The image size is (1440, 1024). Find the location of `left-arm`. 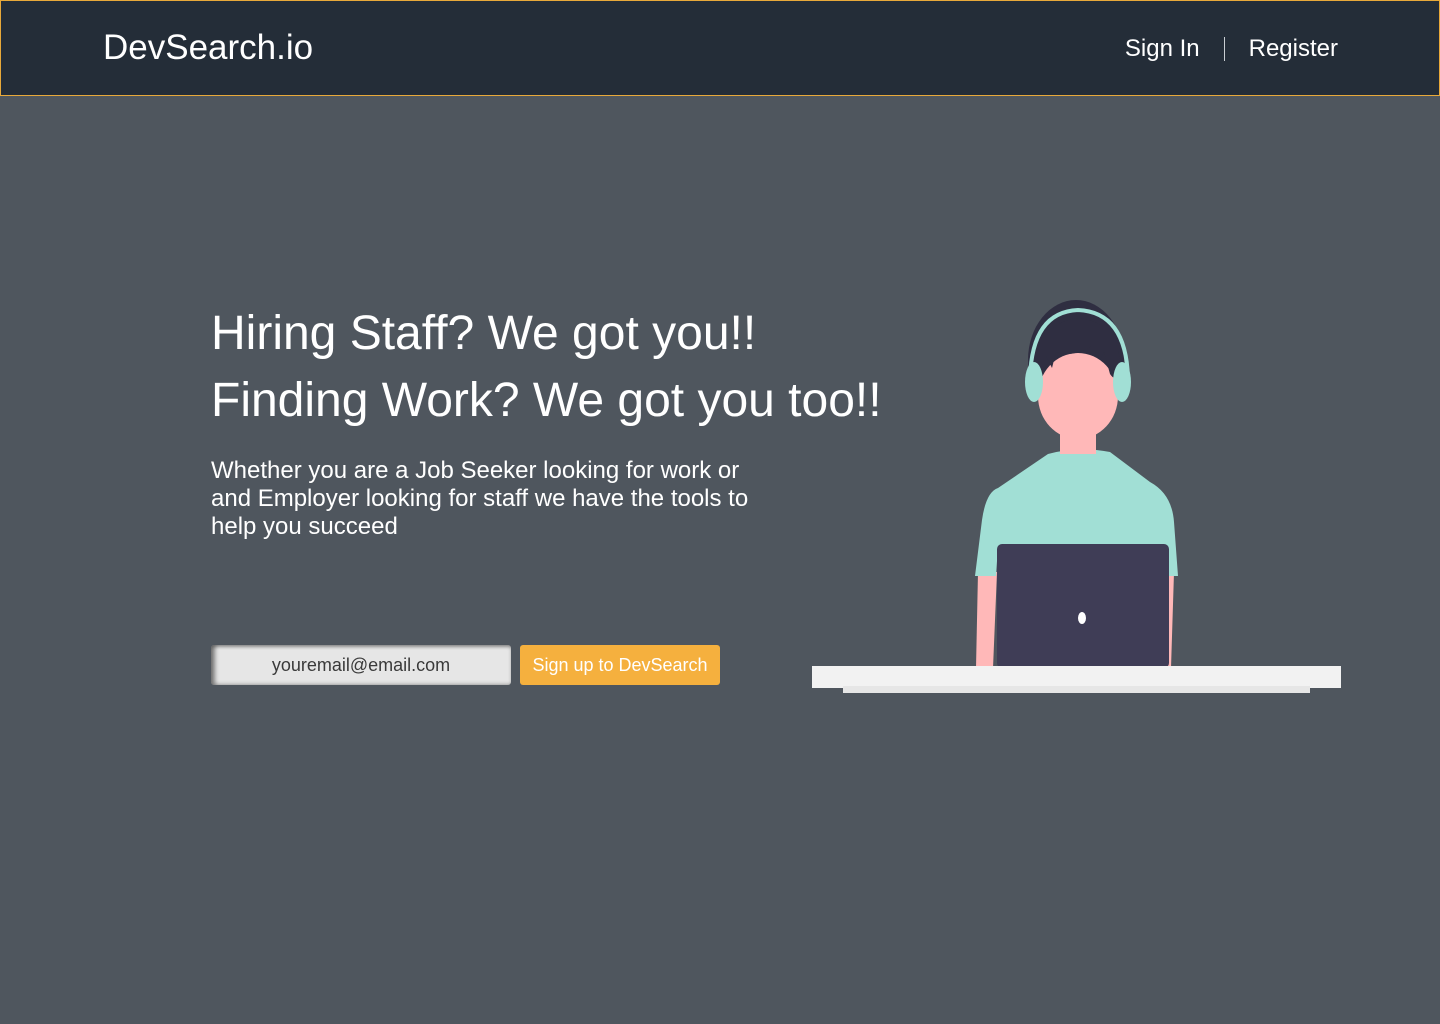

left-arm is located at coordinates (986, 620).